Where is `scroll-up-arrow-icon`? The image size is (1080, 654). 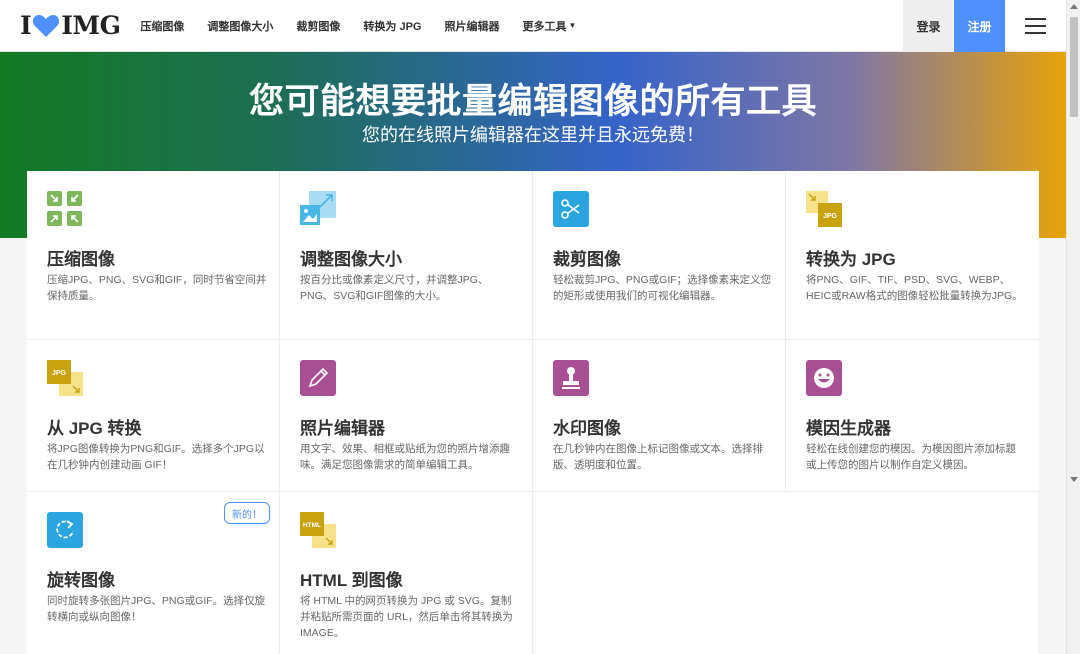
scroll-up-arrow-icon is located at coordinates (1074, 6).